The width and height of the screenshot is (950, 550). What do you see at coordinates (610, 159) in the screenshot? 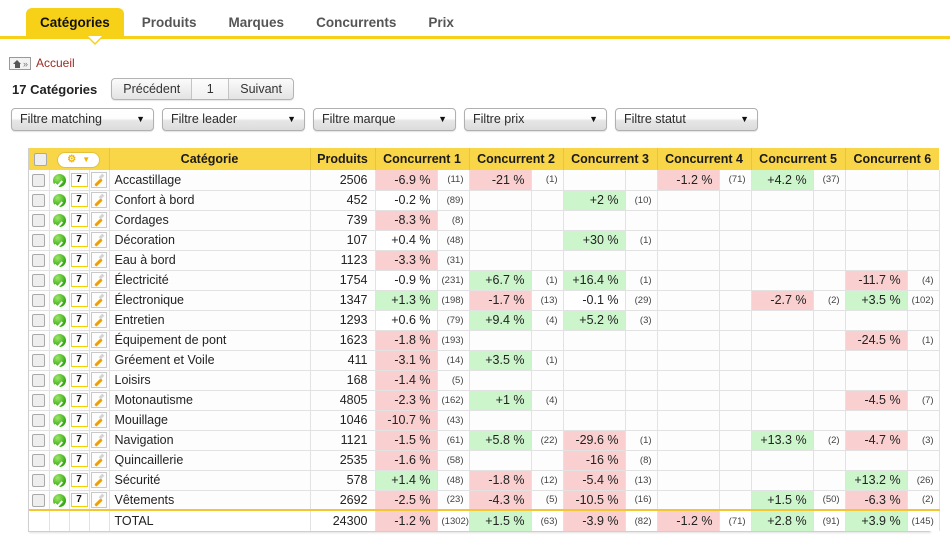
I see `header-concurrent-3: Concurrent 3` at bounding box center [610, 159].